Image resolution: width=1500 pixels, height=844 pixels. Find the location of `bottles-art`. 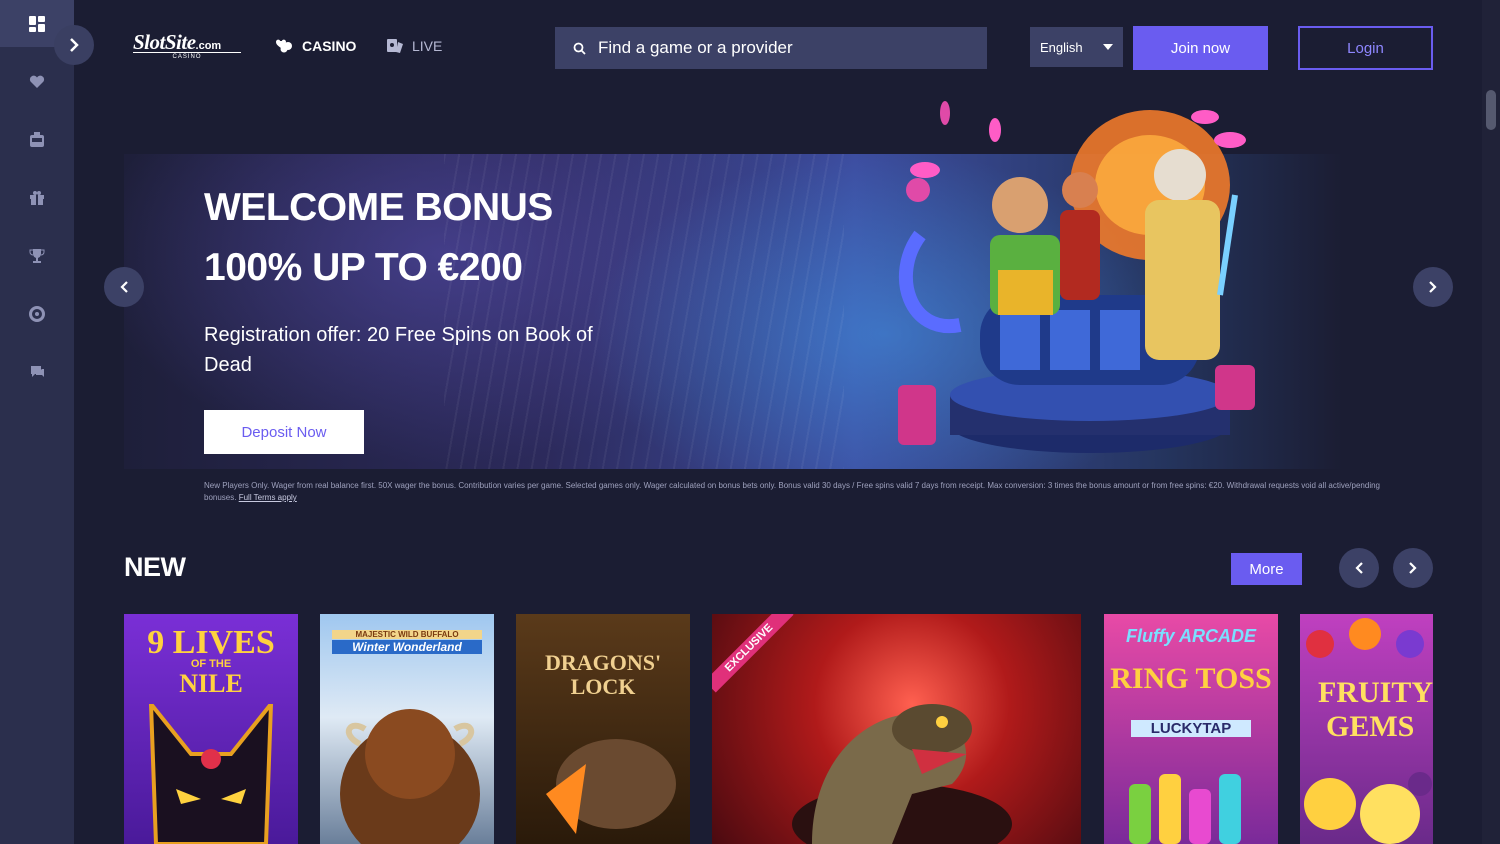

bottles-art is located at coordinates (1185, 809).